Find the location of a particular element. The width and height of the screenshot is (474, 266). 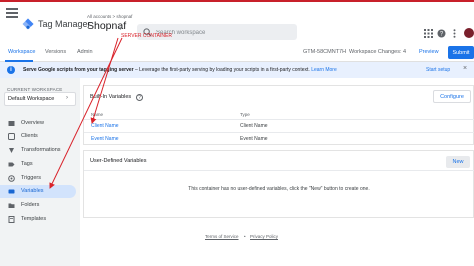

tab-versions: Versions is located at coordinates (55, 52).